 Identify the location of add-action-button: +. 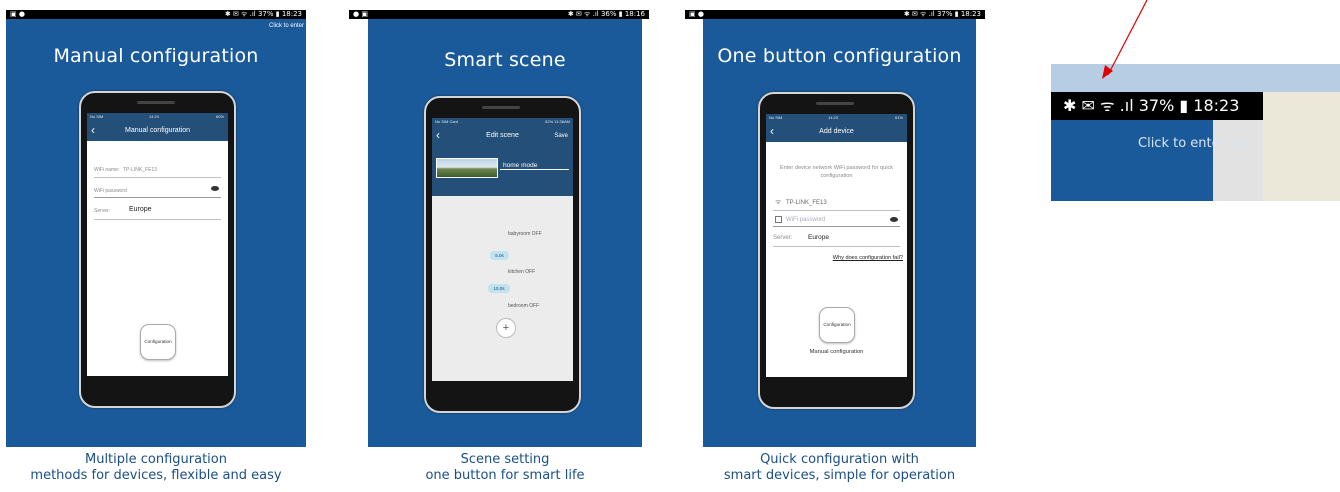
(506, 328).